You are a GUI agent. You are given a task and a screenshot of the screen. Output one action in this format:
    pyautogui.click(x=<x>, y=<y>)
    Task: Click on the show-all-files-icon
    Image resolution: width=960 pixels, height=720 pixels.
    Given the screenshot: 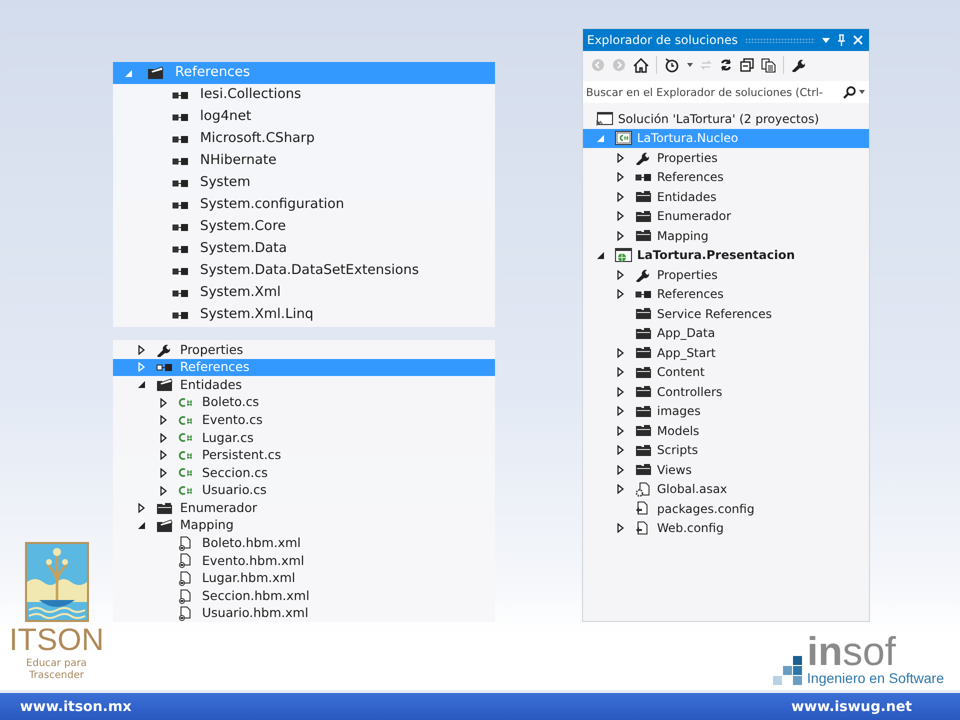 What is the action you would take?
    pyautogui.click(x=768, y=65)
    